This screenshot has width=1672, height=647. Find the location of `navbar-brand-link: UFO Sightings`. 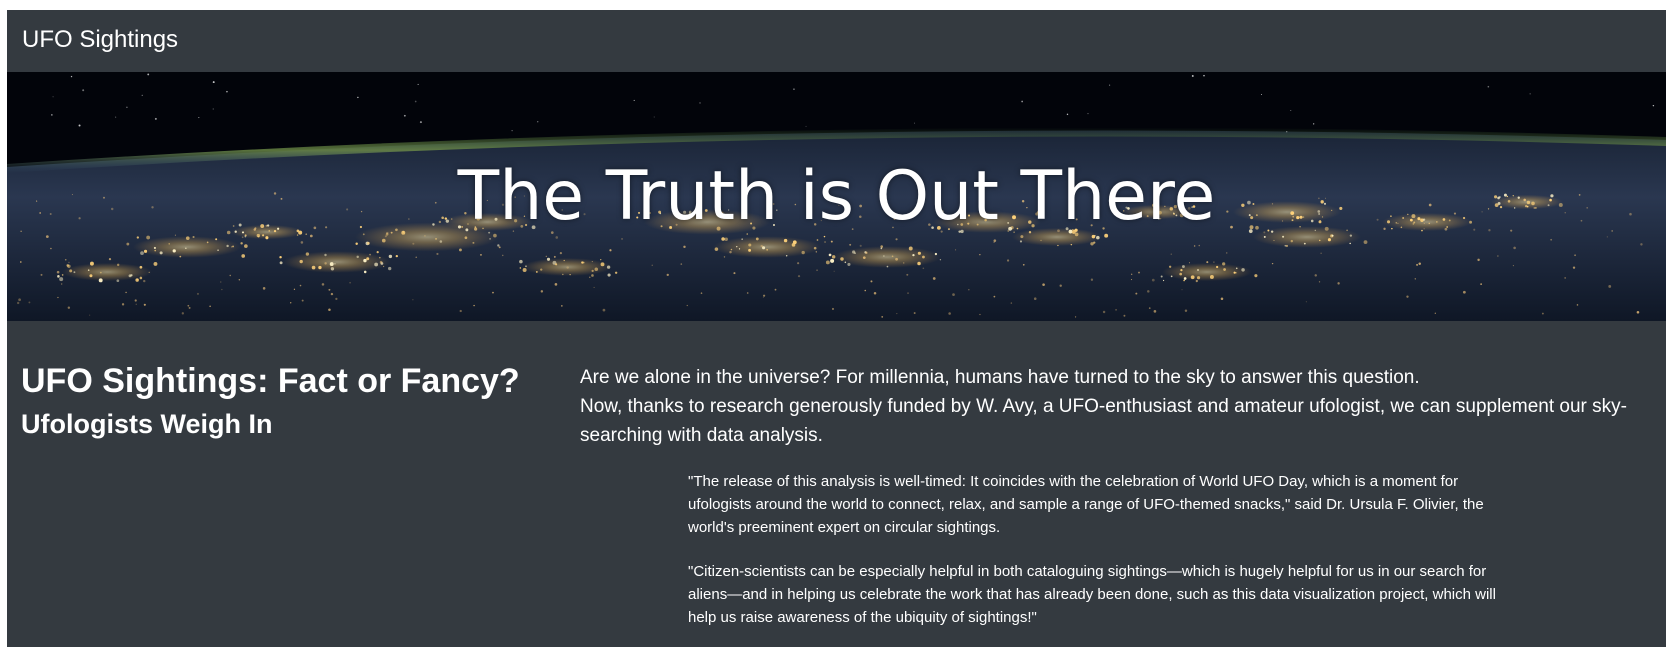

navbar-brand-link: UFO Sightings is located at coordinates (100, 40).